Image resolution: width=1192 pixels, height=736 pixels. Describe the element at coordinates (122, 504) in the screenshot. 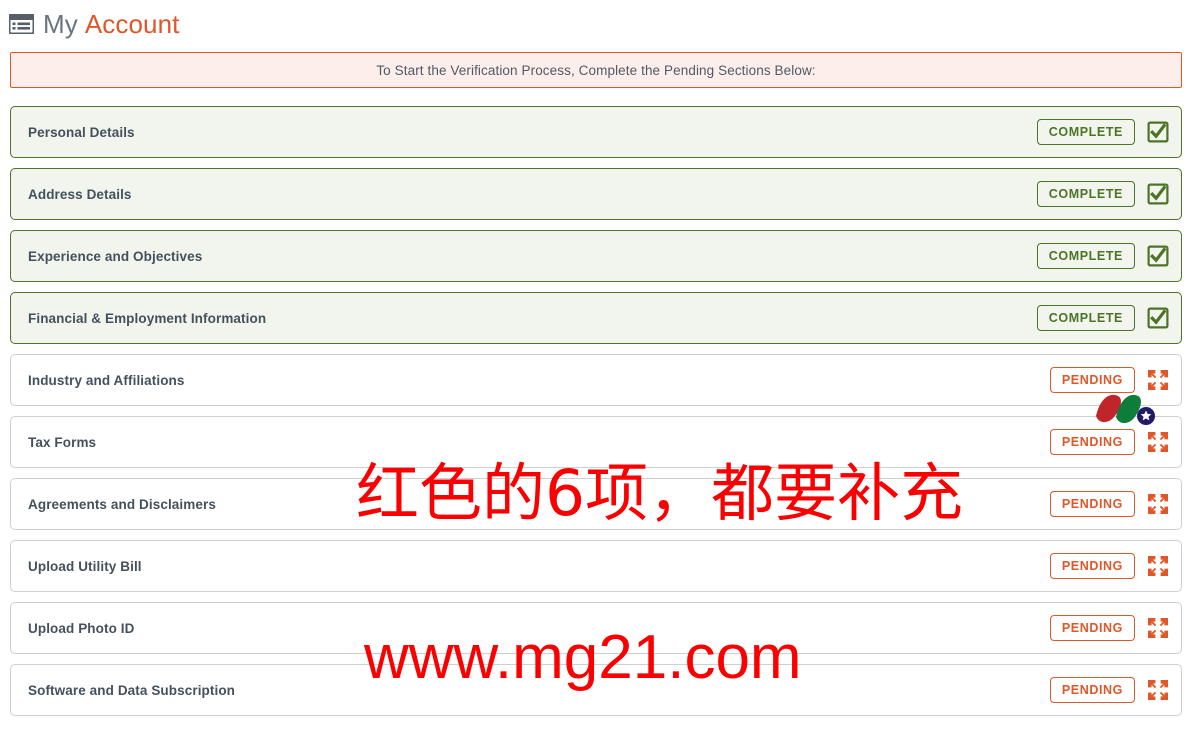

I see `section-label: Agreements and Disclaimers` at that location.